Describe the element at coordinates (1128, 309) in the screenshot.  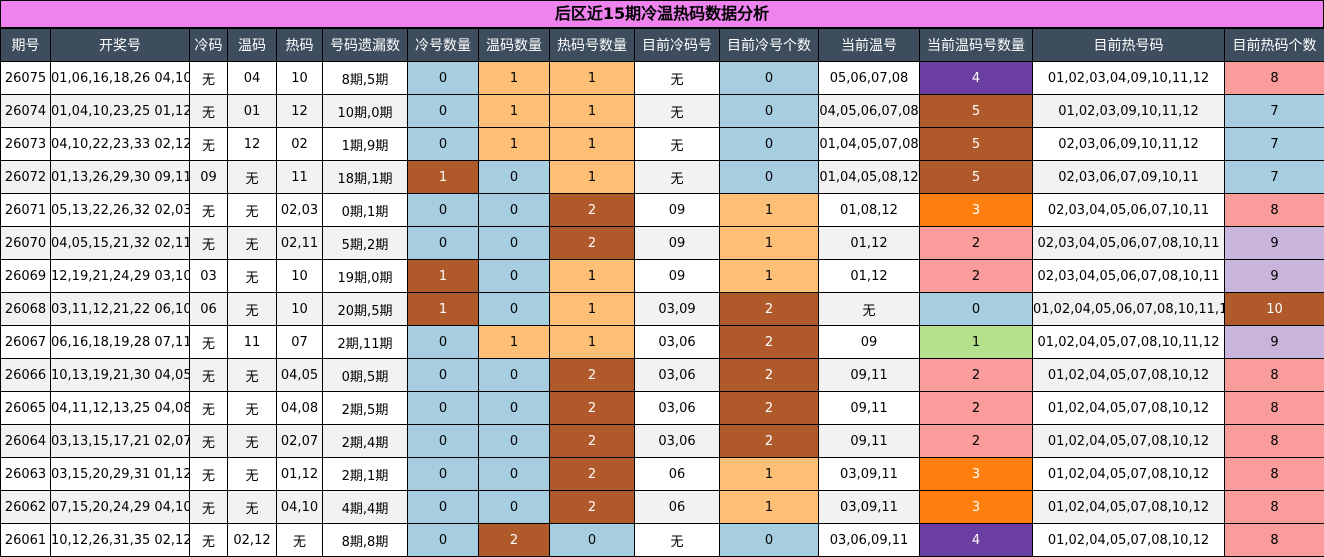
I see `cell-current-hot-codes: 01,02,04,05,06,07,08,10,11,12` at that location.